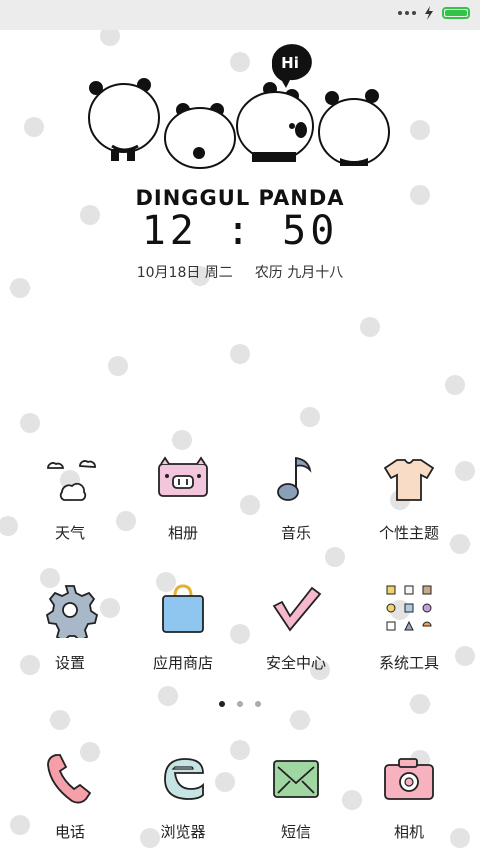  Describe the element at coordinates (409, 480) in the screenshot. I see `tshirt-icon` at that location.